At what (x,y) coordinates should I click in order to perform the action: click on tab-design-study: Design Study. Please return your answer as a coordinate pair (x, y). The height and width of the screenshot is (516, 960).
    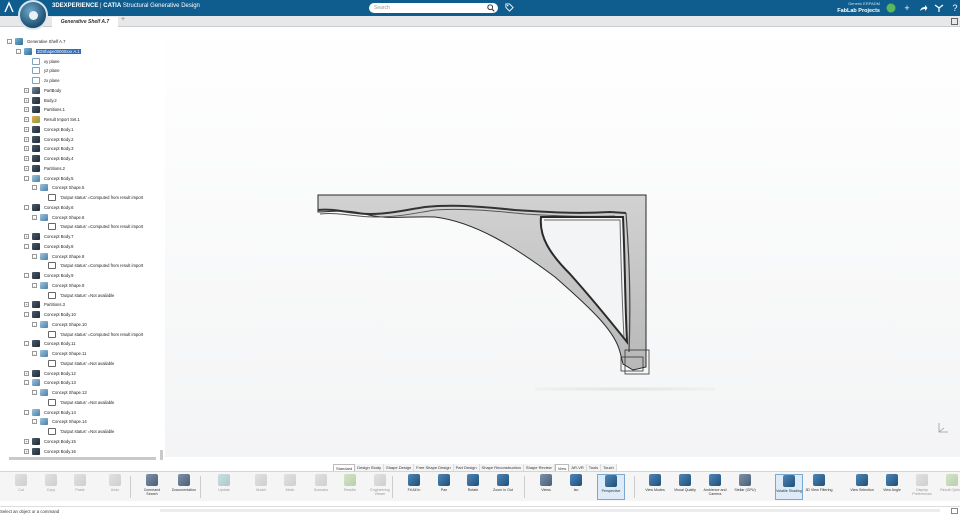
    Looking at the image, I should click on (370, 467).